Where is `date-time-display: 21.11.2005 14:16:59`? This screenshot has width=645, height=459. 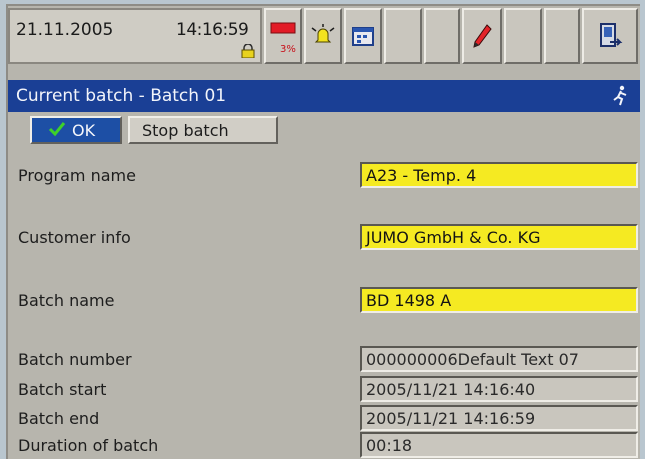
date-time-display: 21.11.2005 14:16:59 is located at coordinates (135, 36).